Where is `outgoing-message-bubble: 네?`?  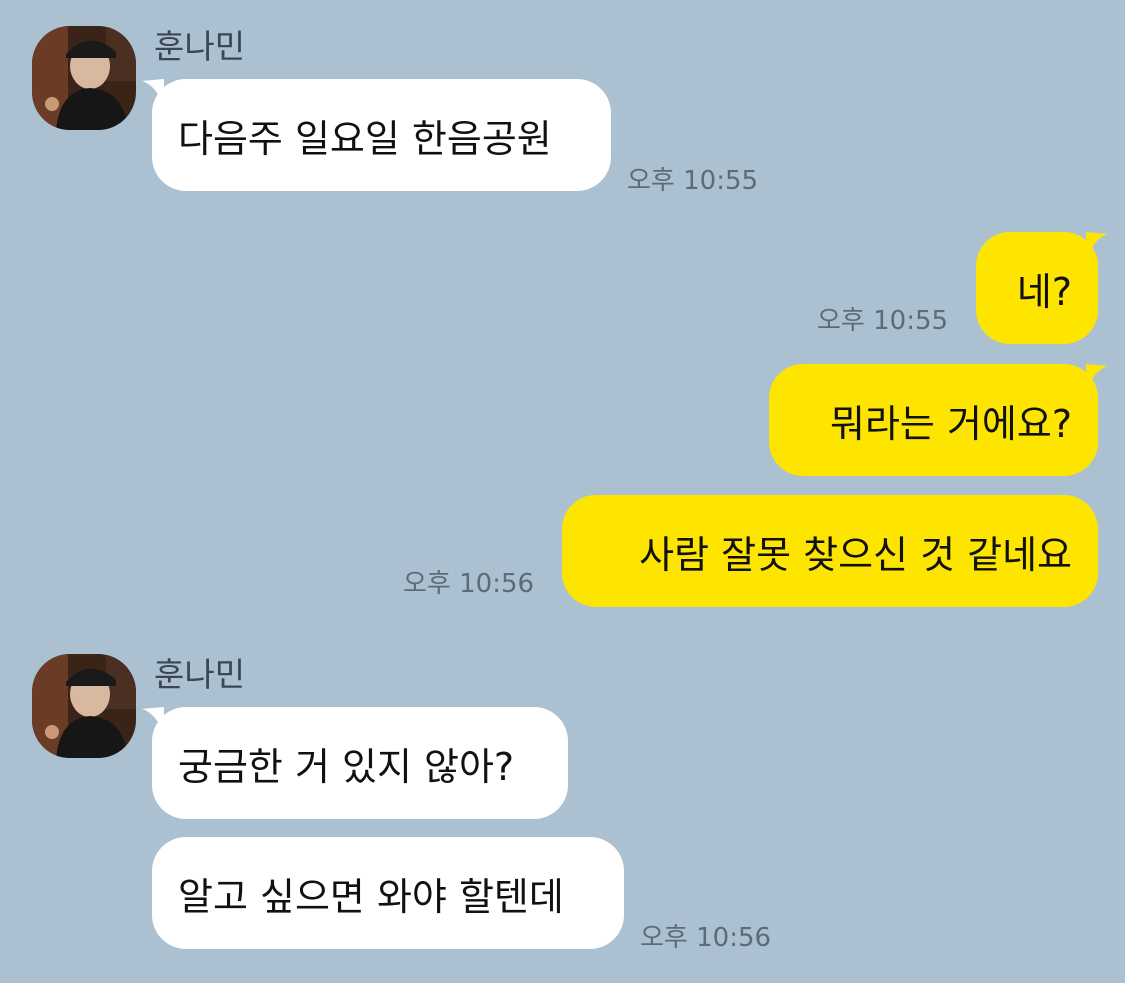
outgoing-message-bubble: 네? is located at coordinates (1037, 288).